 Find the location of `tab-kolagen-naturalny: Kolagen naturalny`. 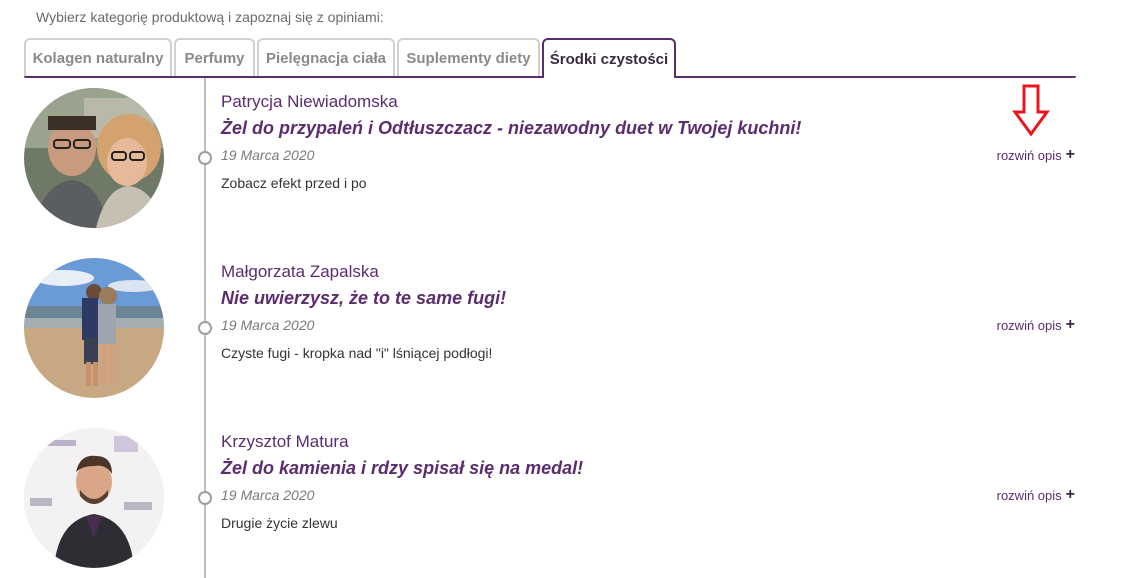

tab-kolagen-naturalny: Kolagen naturalny is located at coordinates (98, 57).